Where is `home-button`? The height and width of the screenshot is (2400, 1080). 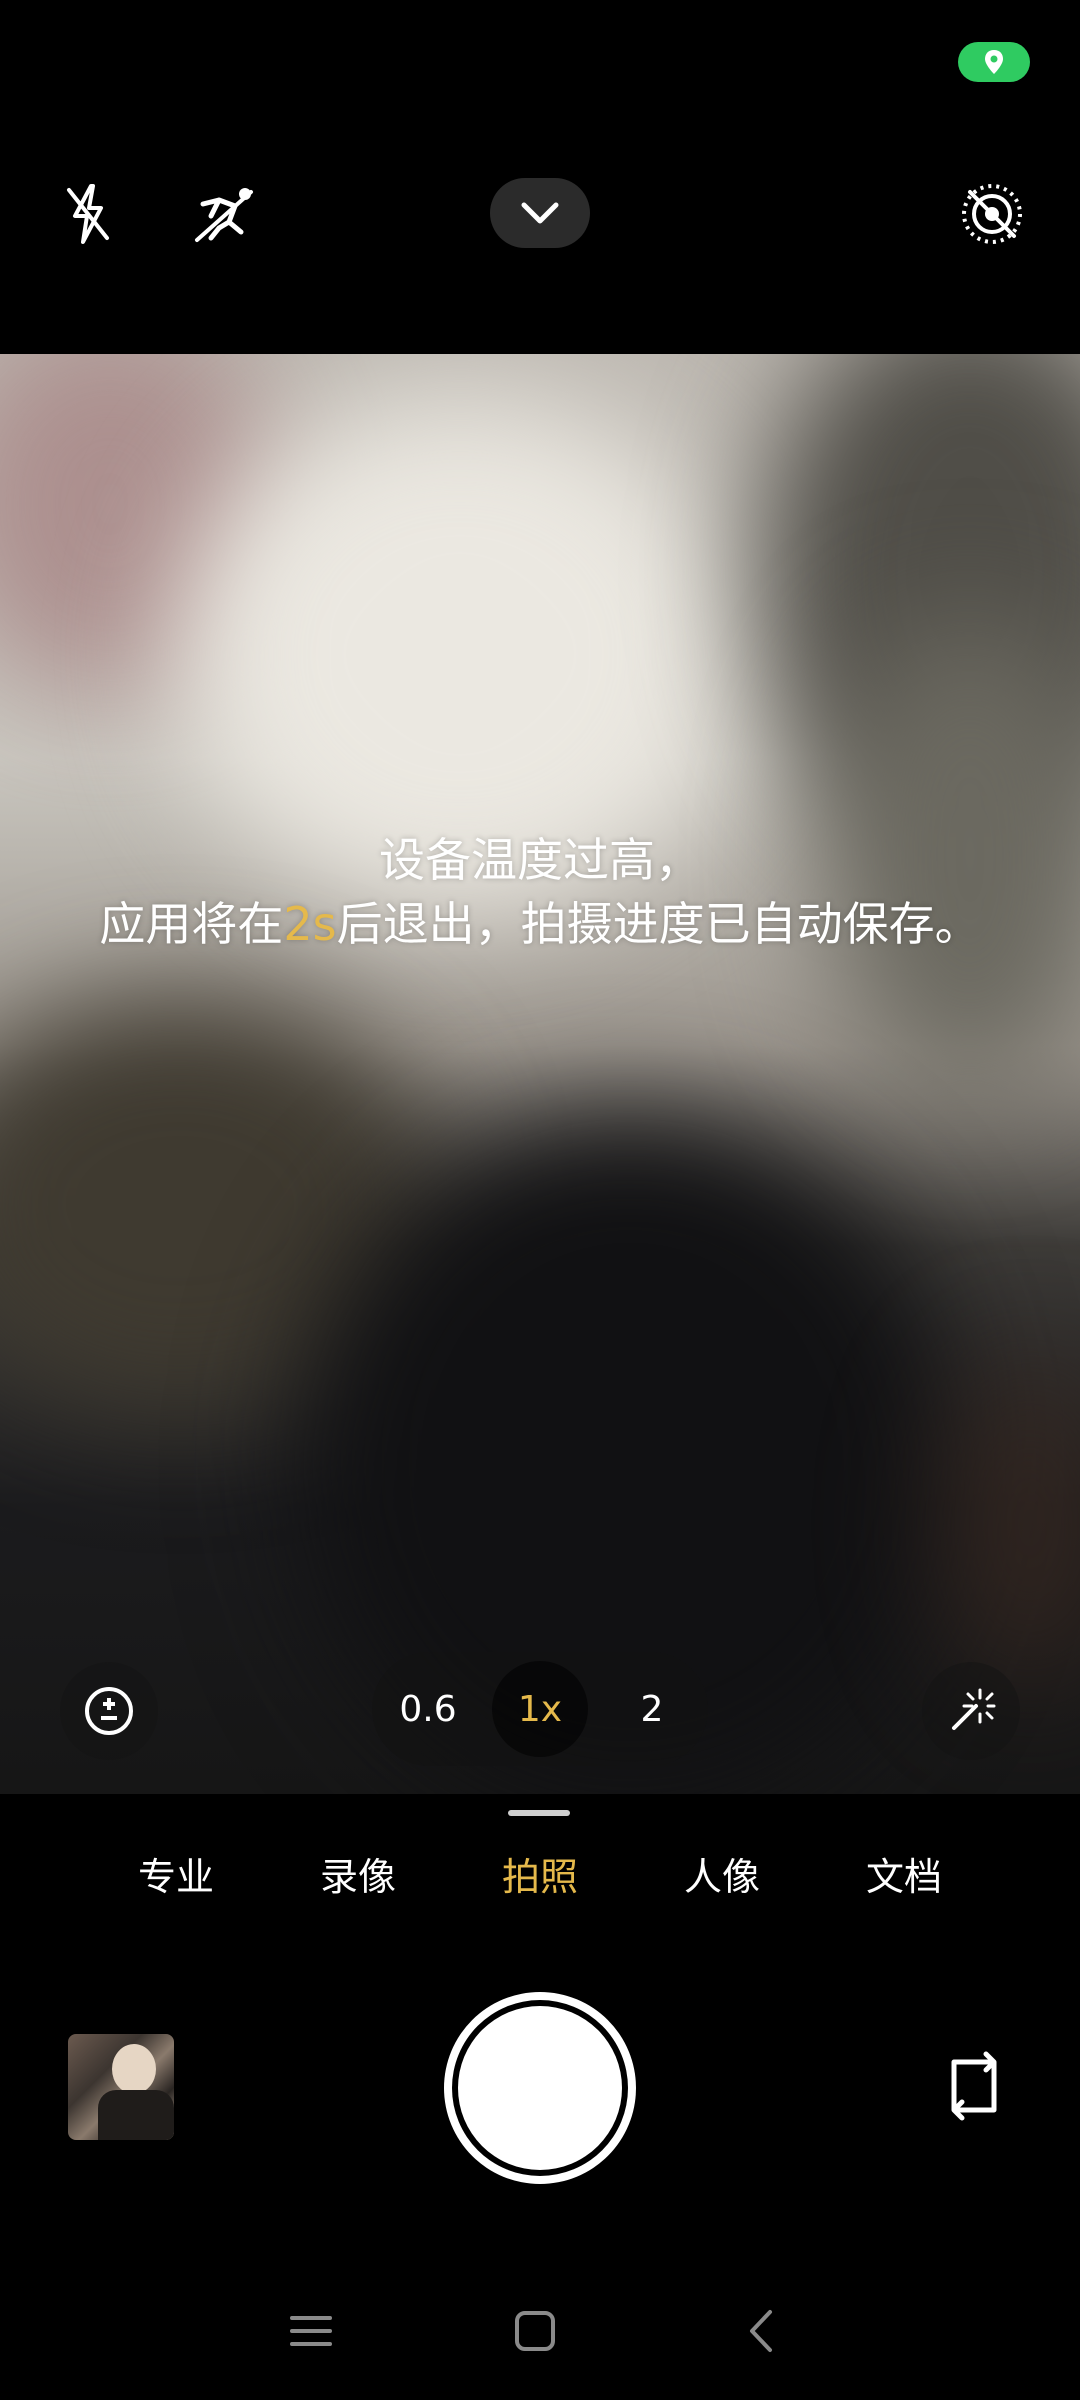
home-button is located at coordinates (535, 2331).